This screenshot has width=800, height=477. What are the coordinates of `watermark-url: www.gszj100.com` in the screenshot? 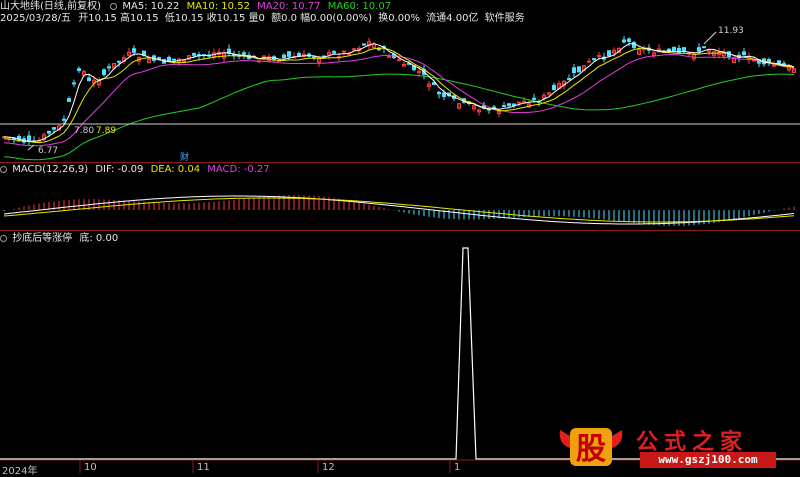 It's located at (708, 460).